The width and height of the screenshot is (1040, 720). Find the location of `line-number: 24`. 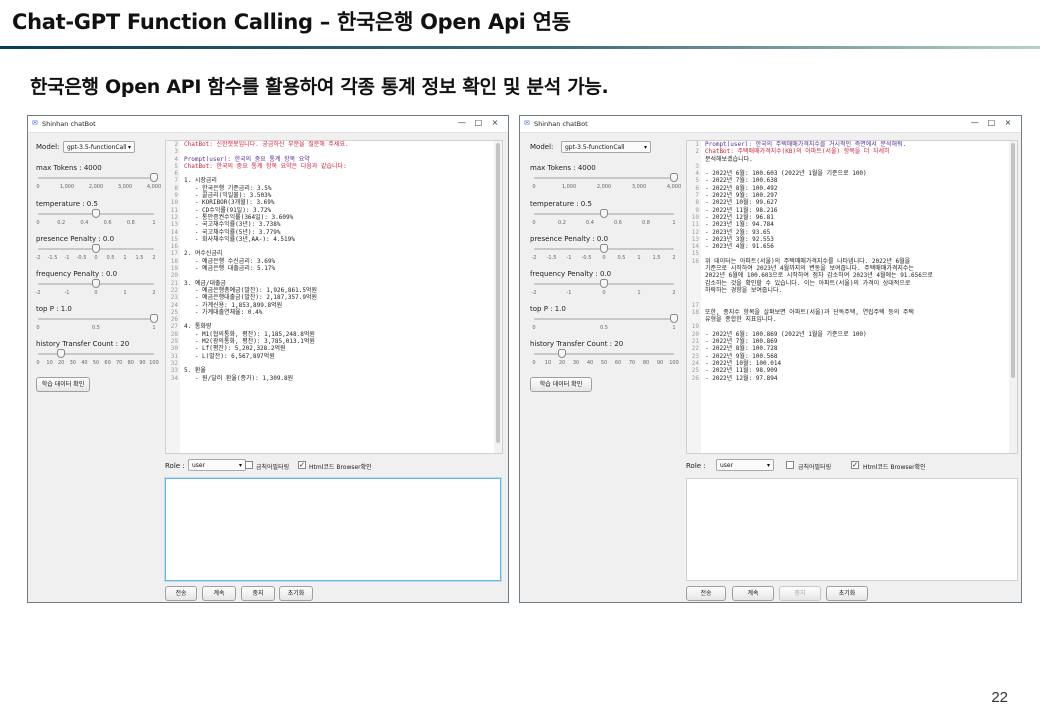

line-number: 24 is located at coordinates (695, 363).